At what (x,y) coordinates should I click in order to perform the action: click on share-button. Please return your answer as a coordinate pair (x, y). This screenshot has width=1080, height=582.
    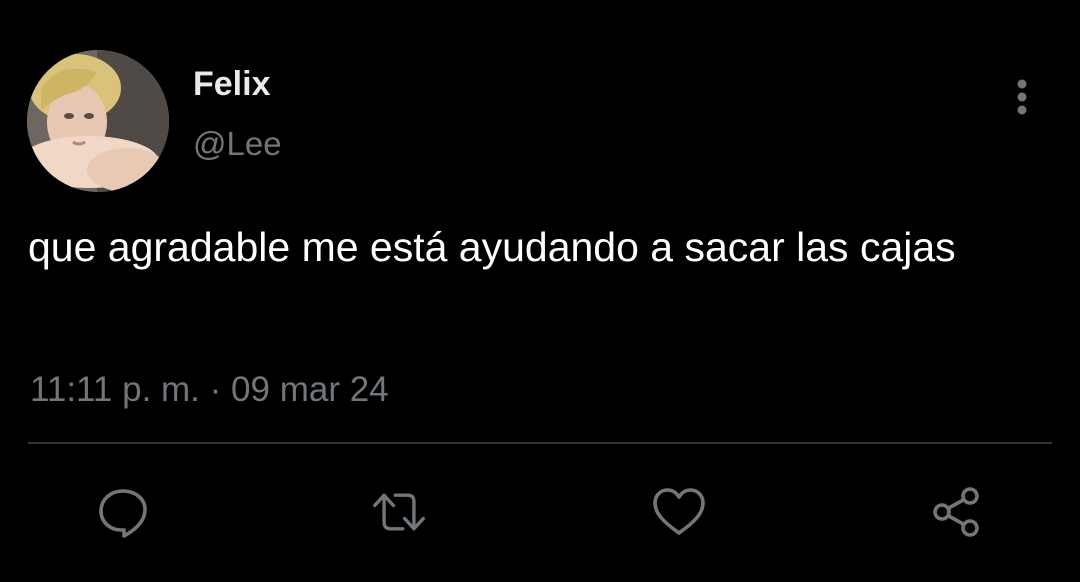
    Looking at the image, I should click on (957, 512).